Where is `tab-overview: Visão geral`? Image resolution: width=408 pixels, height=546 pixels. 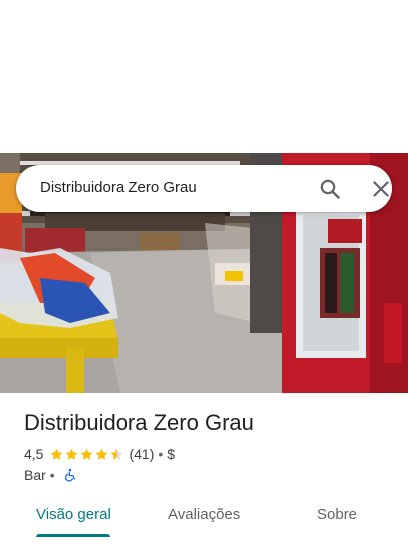
tab-overview: Visão geral is located at coordinates (73, 514).